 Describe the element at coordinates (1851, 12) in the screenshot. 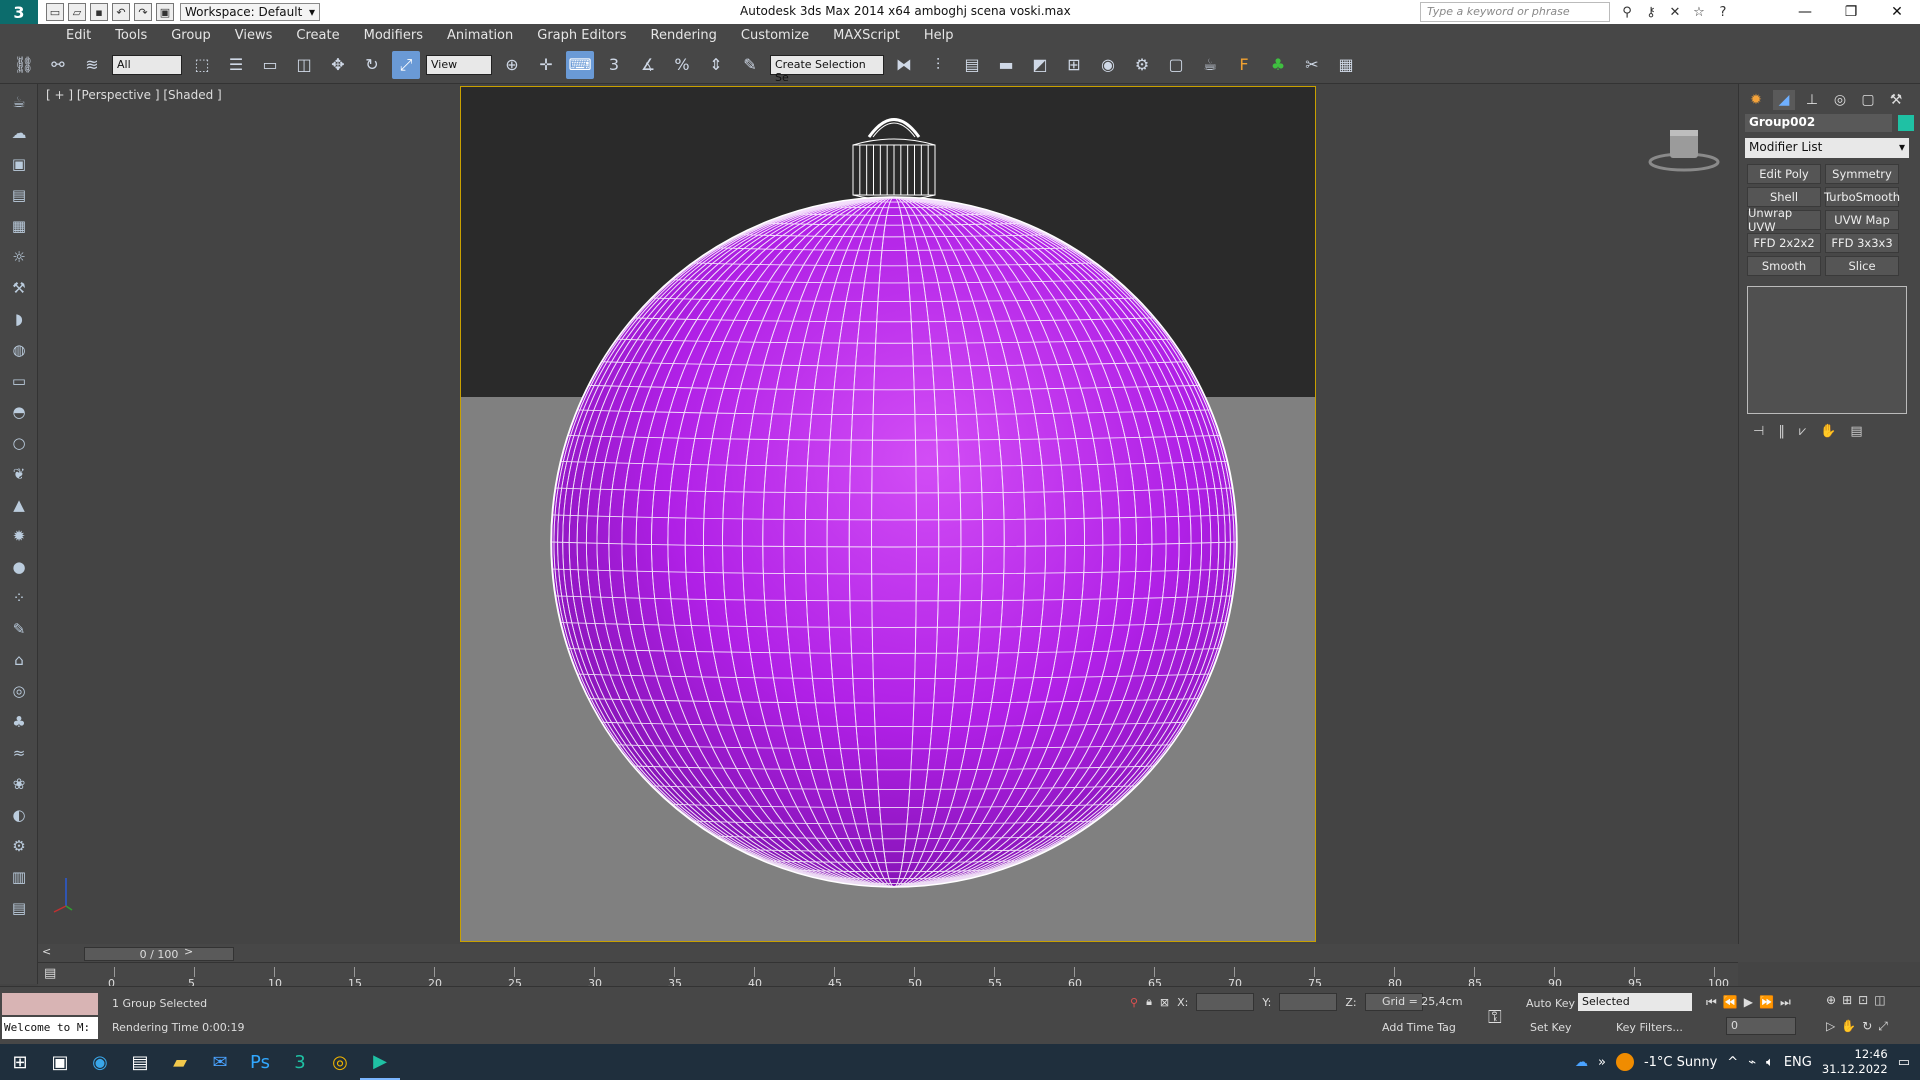

I see `restore-icon: ❐` at that location.